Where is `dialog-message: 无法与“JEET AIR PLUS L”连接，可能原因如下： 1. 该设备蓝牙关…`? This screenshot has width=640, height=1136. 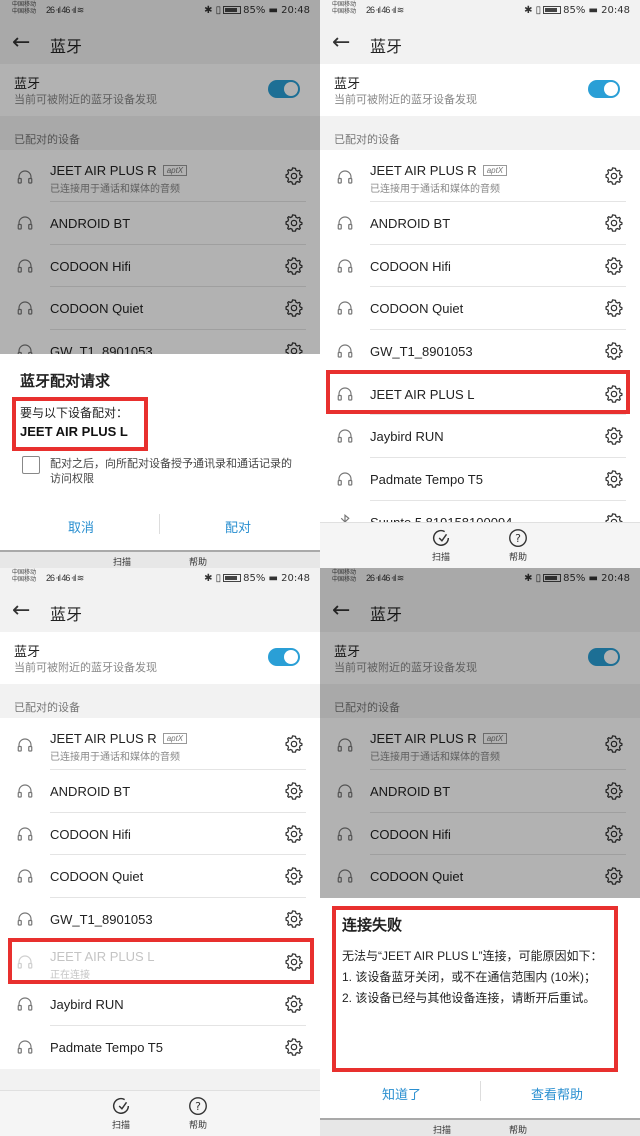 dialog-message: 无法与“JEET AIR PLUS L”连接，可能原因如下： 1. 该设备蓝牙关… is located at coordinates (483, 977).